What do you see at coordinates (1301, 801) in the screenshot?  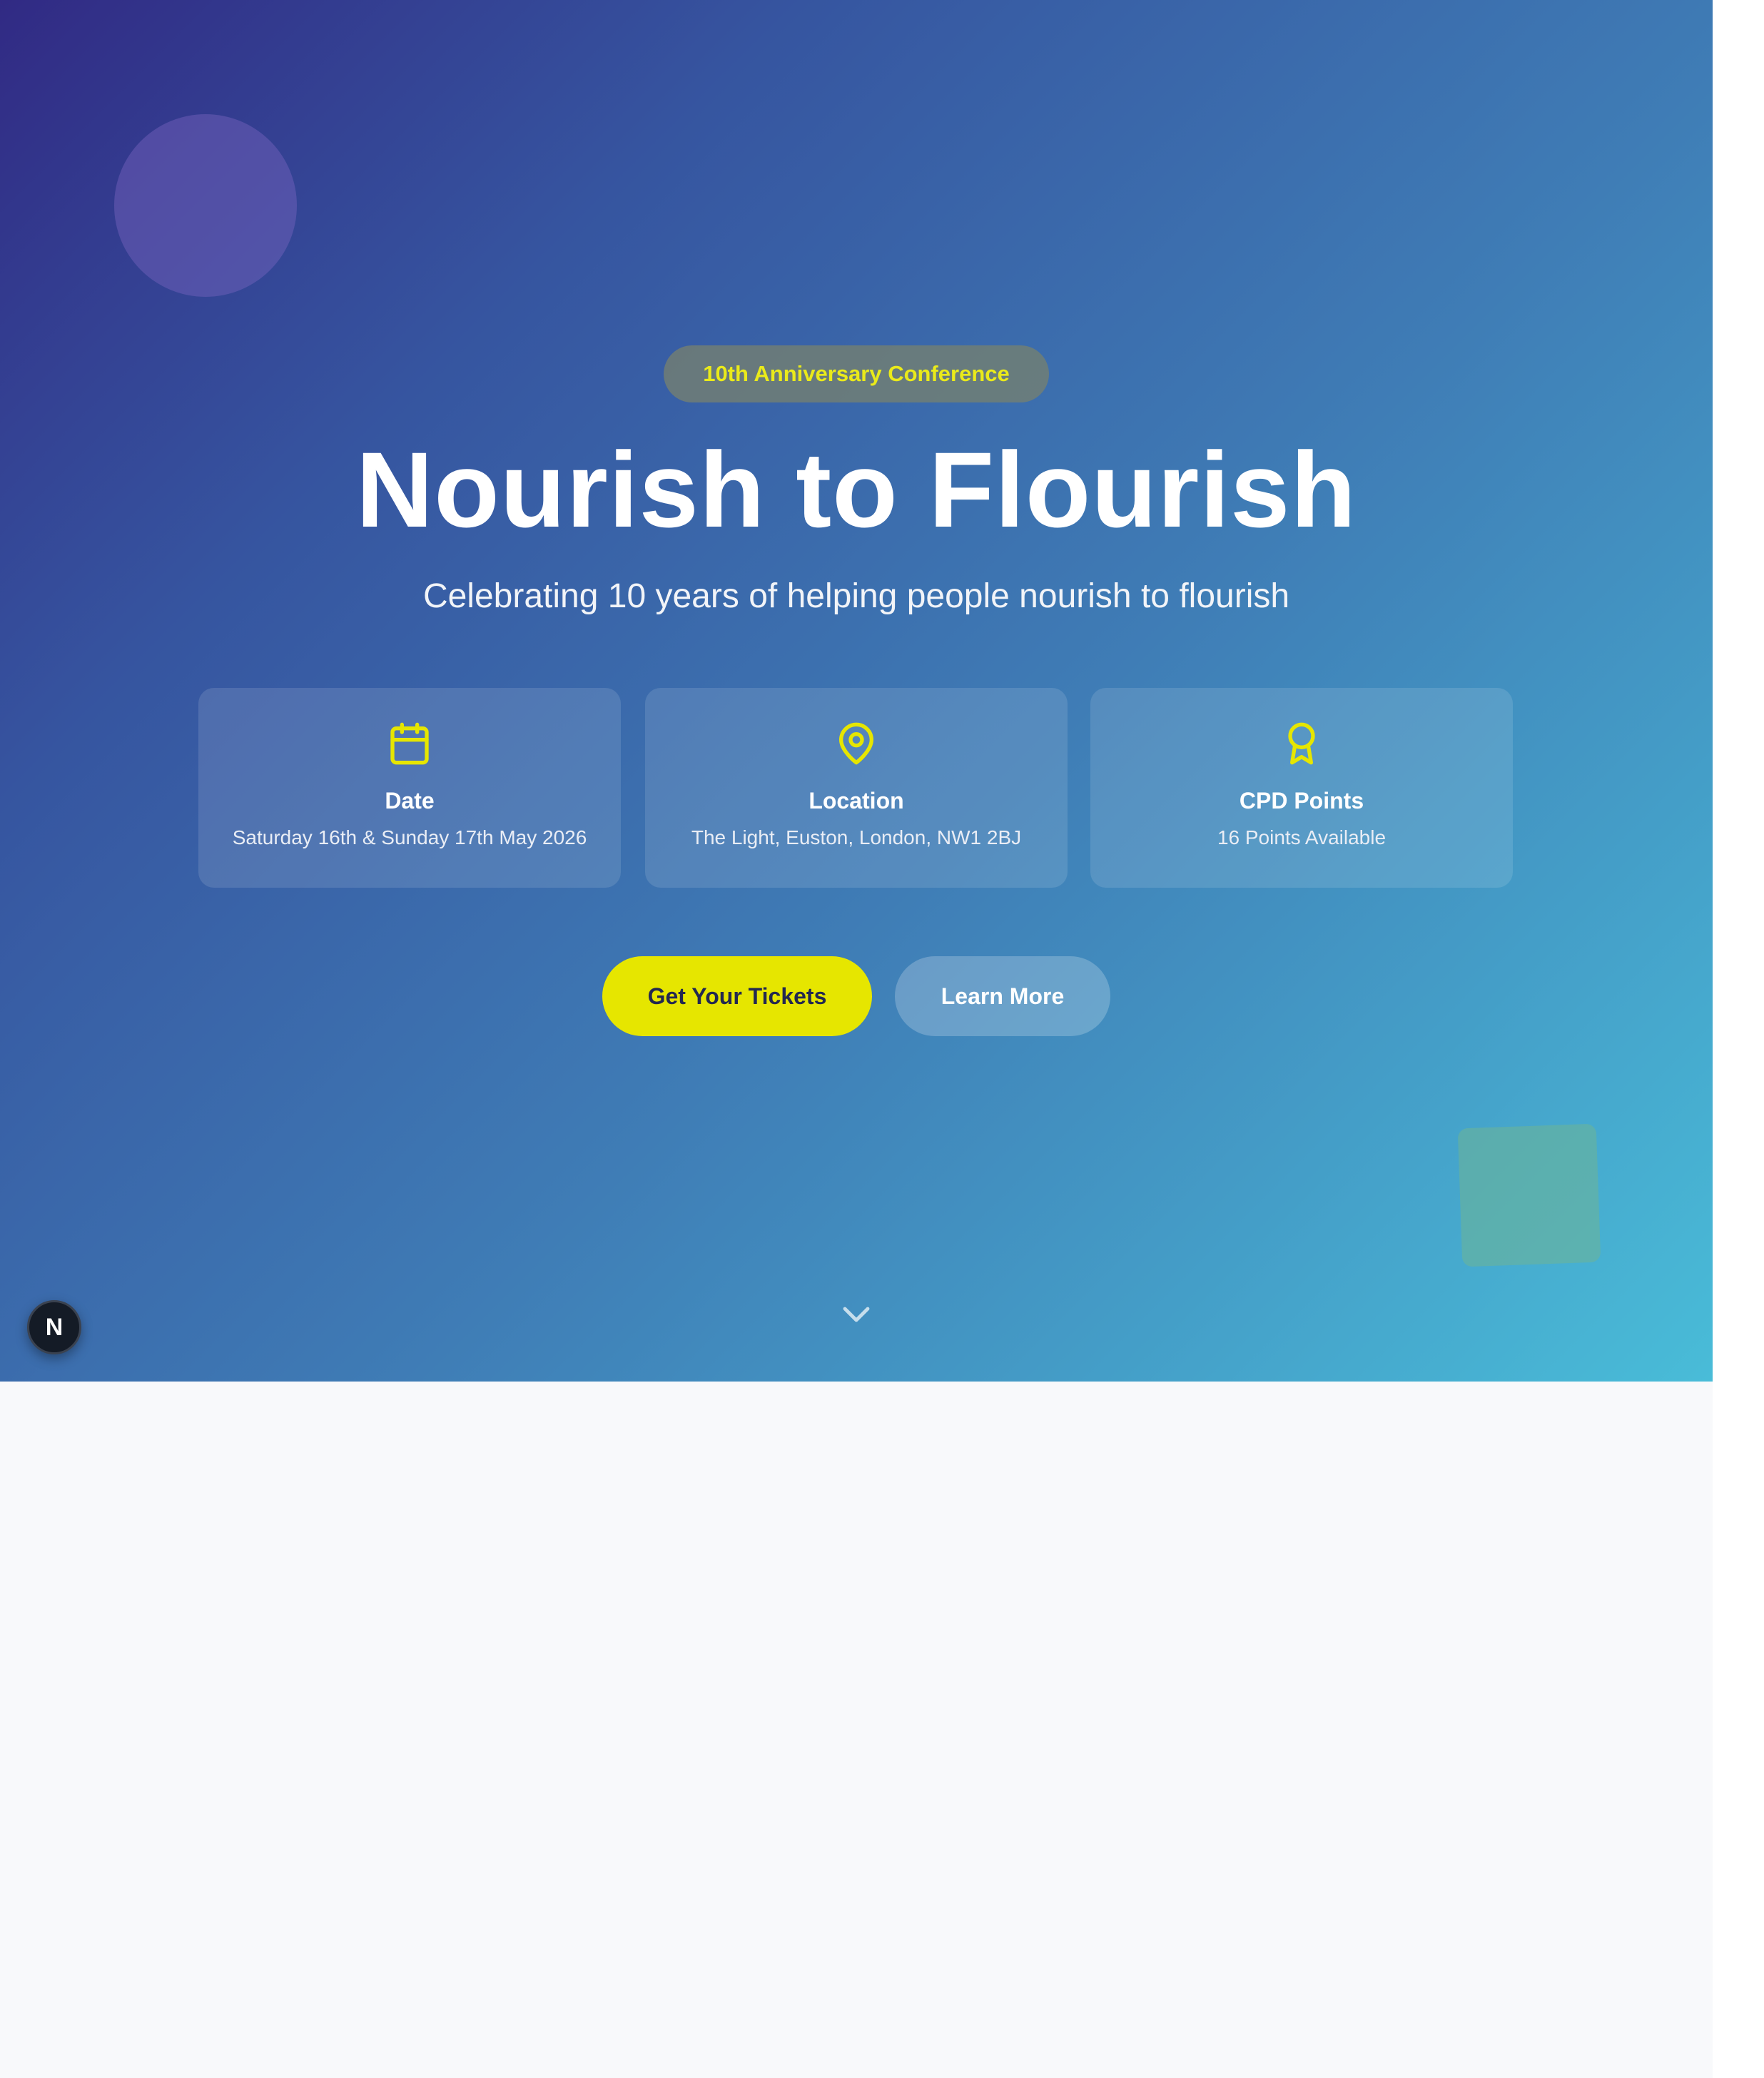 I see `cpd-card-label: CPD Points` at bounding box center [1301, 801].